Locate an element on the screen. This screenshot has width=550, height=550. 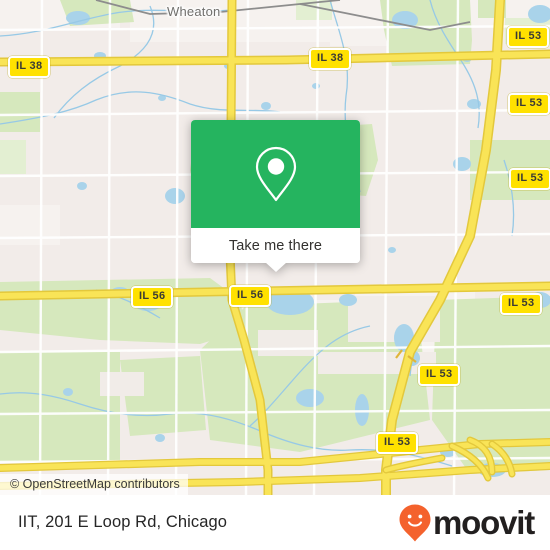
destination-callout-card: Take me there is located at coordinates (275, 196).